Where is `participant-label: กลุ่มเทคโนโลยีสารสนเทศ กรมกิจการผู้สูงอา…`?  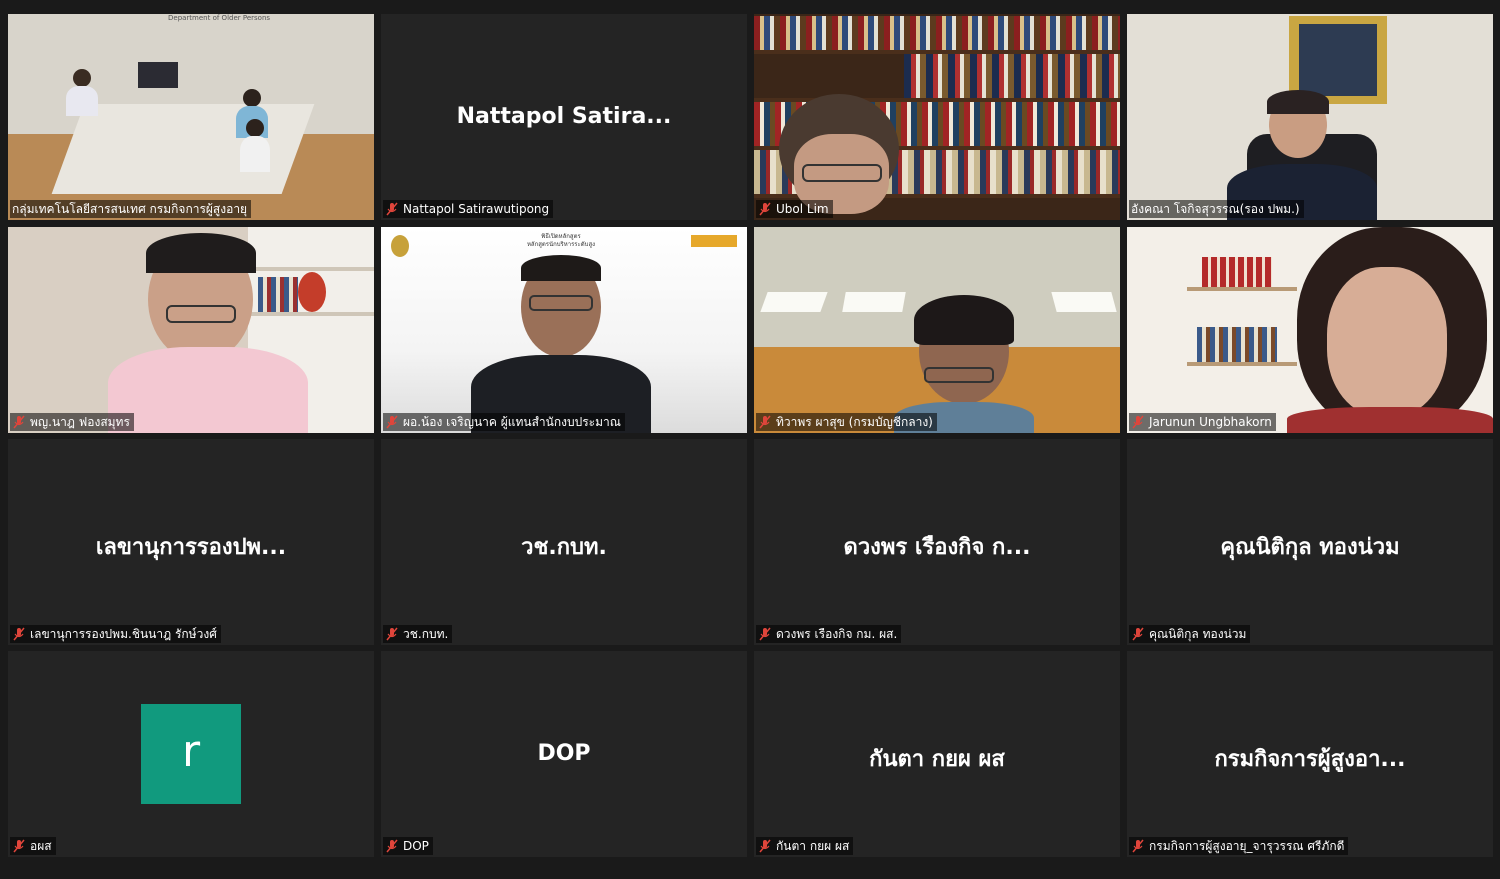 participant-label: กลุ่มเทคโนโลยีสารสนเทศ กรมกิจการผู้สูงอา… is located at coordinates (131, 209).